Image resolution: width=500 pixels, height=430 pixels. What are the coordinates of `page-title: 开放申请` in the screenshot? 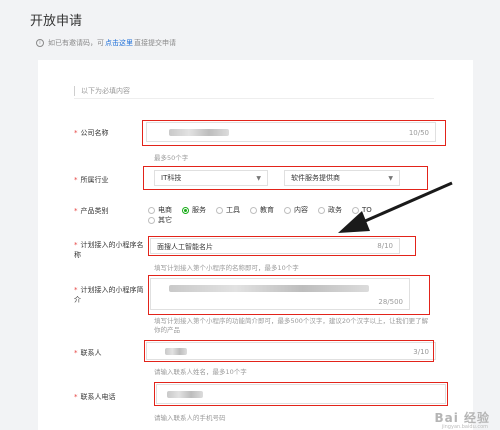 It's located at (56, 21).